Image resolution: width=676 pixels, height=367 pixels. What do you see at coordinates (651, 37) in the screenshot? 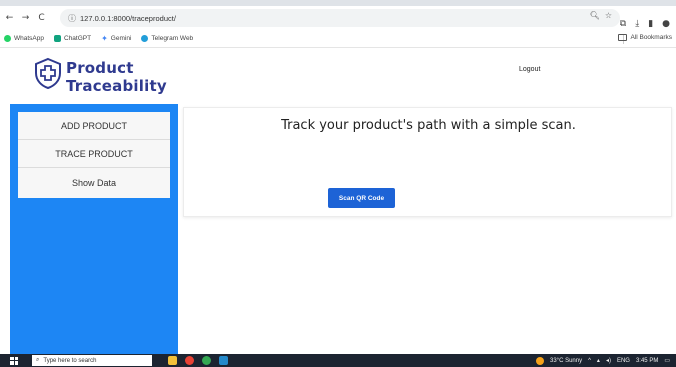
I see `all-bookmarks-label: All Bookmarks` at bounding box center [651, 37].